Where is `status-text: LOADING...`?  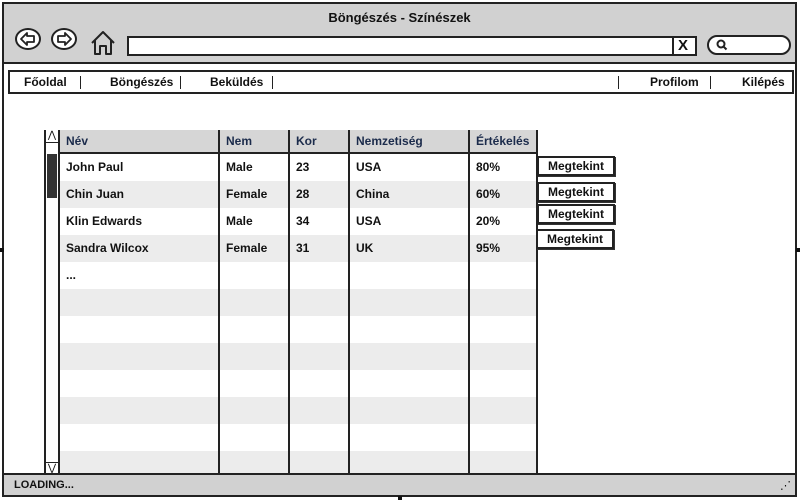
status-text: LOADING... is located at coordinates (44, 485).